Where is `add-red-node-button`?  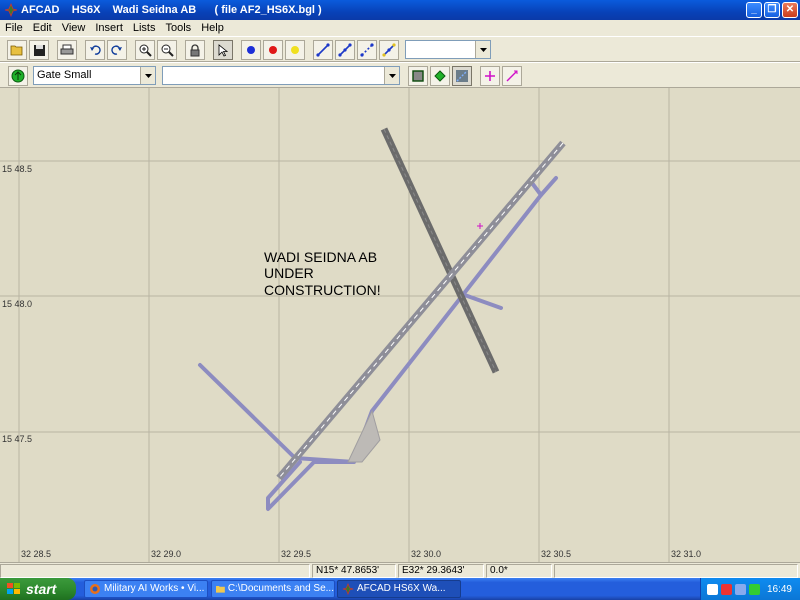
add-red-node-button is located at coordinates (273, 50).